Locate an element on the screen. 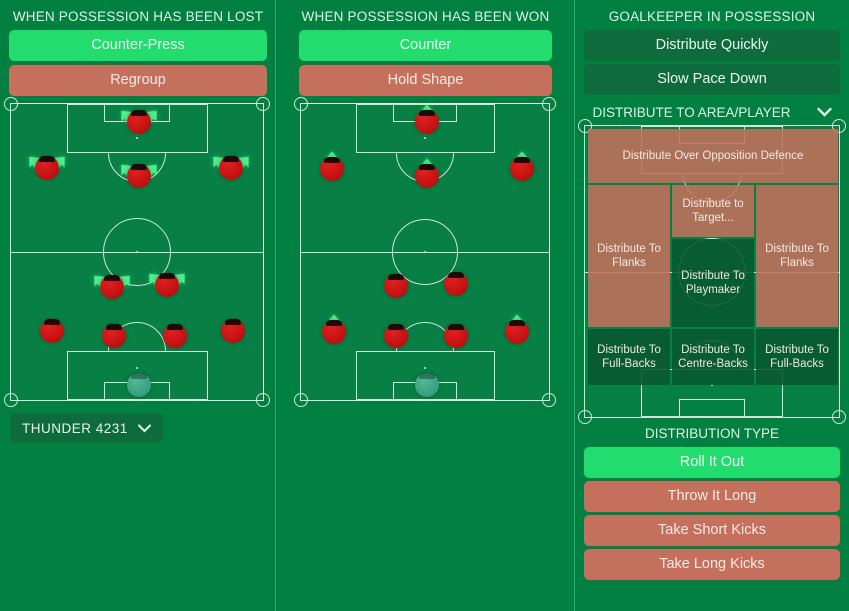 The width and height of the screenshot is (849, 611). distribution-type-title: DISTRIBUTION TYPE is located at coordinates (712, 433).